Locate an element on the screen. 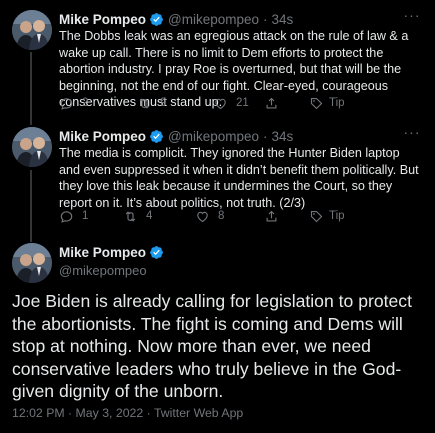  like-count: 21 is located at coordinates (242, 103).